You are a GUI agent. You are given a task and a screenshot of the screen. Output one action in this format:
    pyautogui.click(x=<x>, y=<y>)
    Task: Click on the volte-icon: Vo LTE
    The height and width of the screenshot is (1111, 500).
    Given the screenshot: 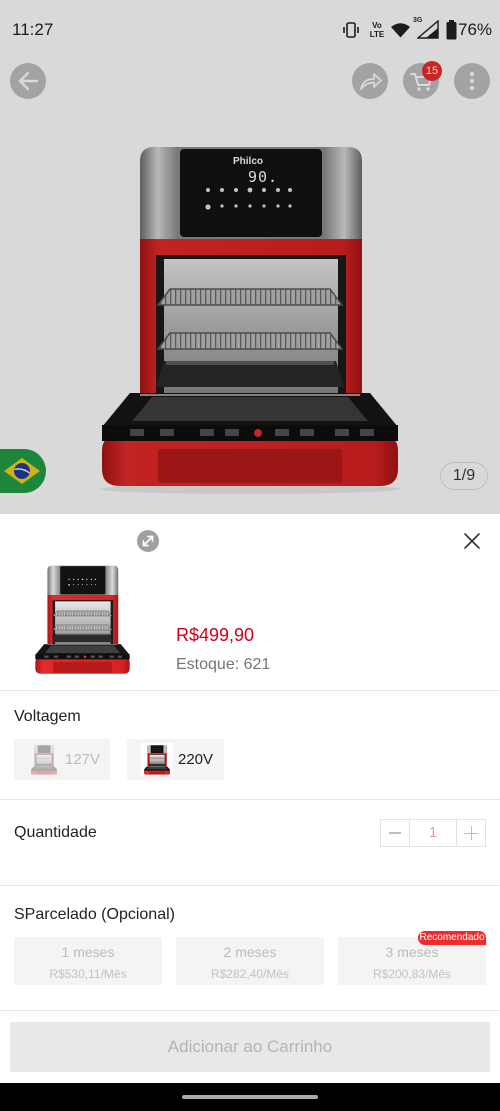 What is the action you would take?
    pyautogui.click(x=377, y=30)
    